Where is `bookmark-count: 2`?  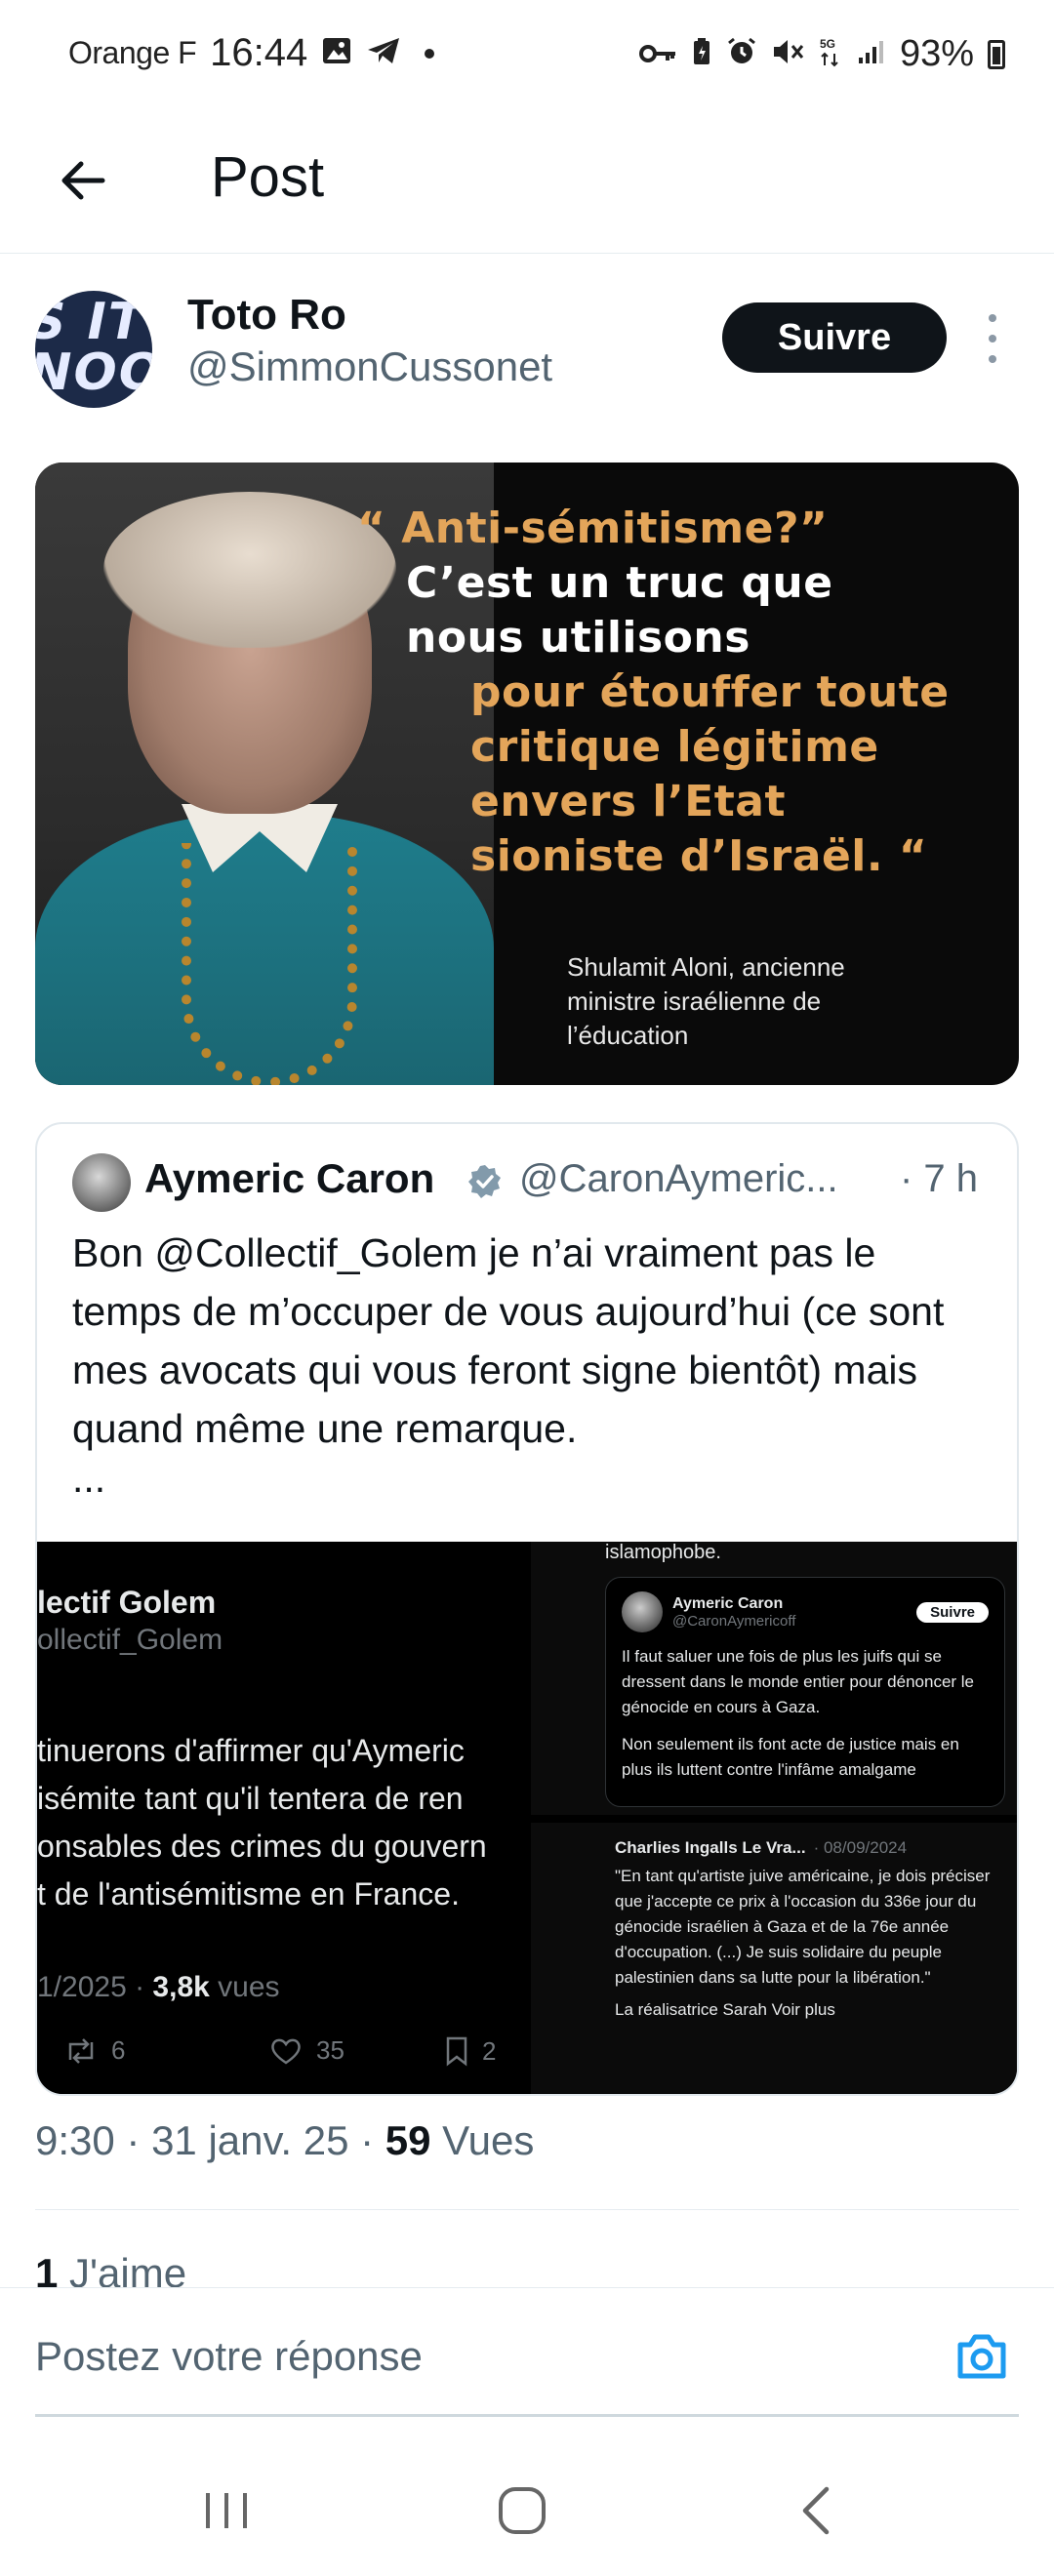
bookmark-count: 2 is located at coordinates (489, 2050).